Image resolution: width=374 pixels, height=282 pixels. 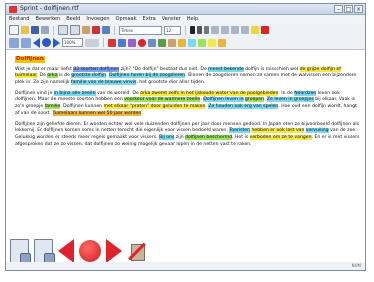 What do you see at coordinates (185, 9) in the screenshot?
I see `title-bar: Sprint - dolfijnen.rtf – □ ×` at bounding box center [185, 9].